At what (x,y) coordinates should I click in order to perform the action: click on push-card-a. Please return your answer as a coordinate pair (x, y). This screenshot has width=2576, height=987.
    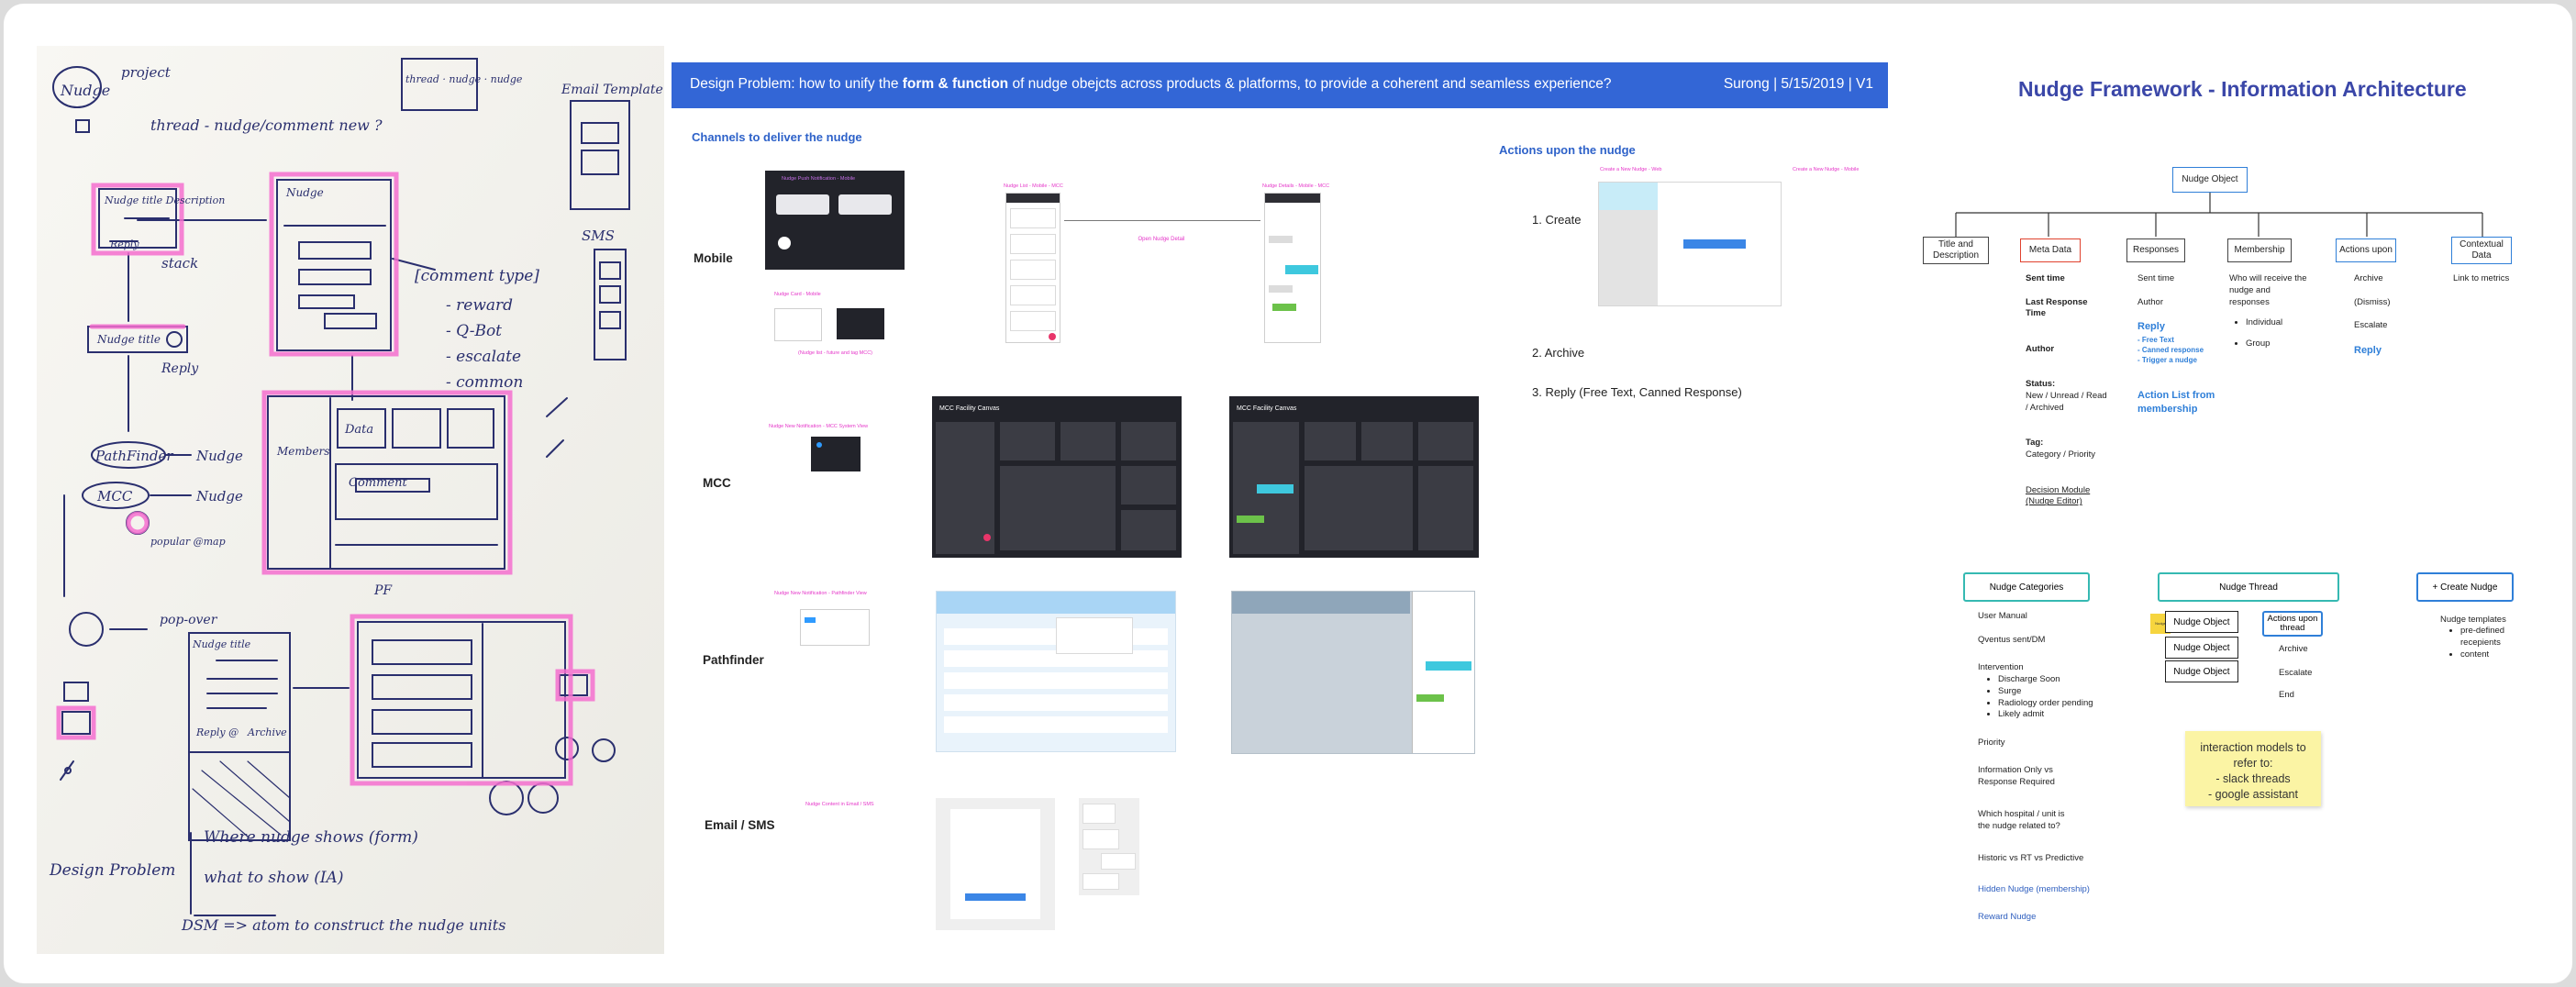
    Looking at the image, I should click on (802, 204).